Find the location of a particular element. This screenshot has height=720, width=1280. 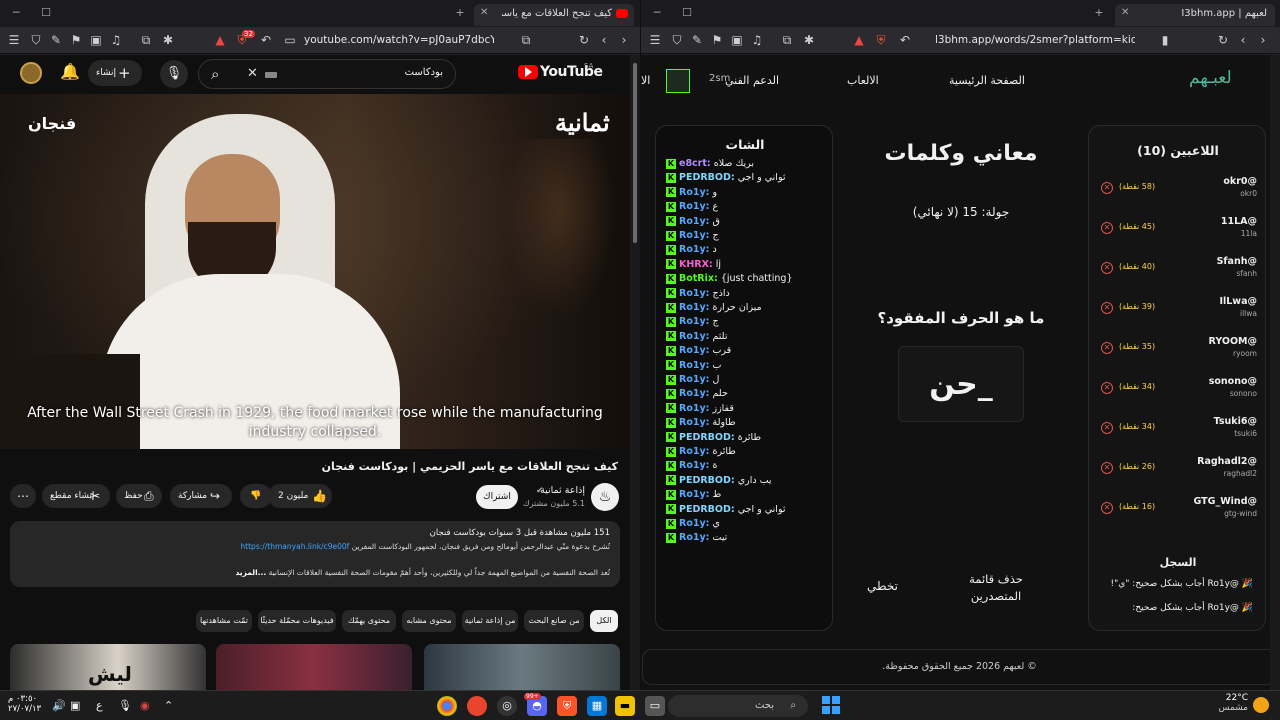

page-scrollbar is located at coordinates (635, 372).